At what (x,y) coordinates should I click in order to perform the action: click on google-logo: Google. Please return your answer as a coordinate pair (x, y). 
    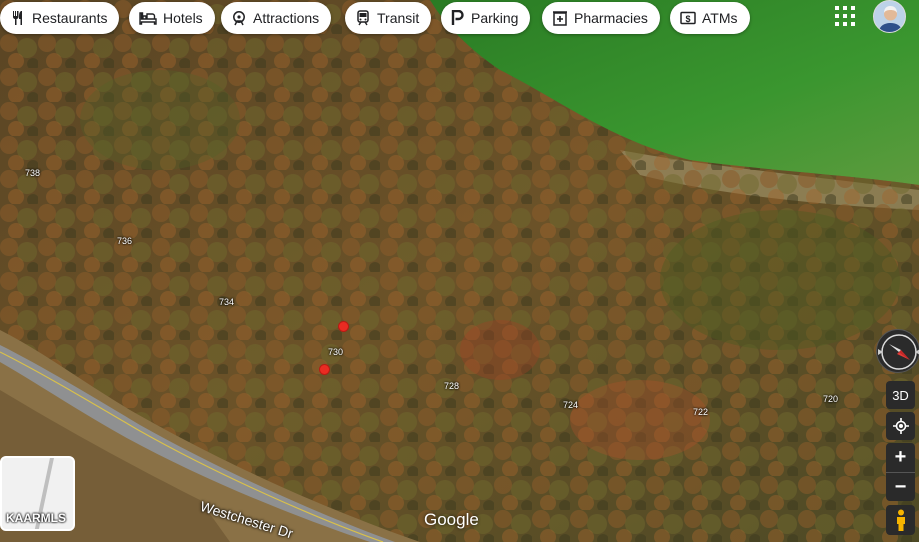
    Looking at the image, I should click on (451, 519).